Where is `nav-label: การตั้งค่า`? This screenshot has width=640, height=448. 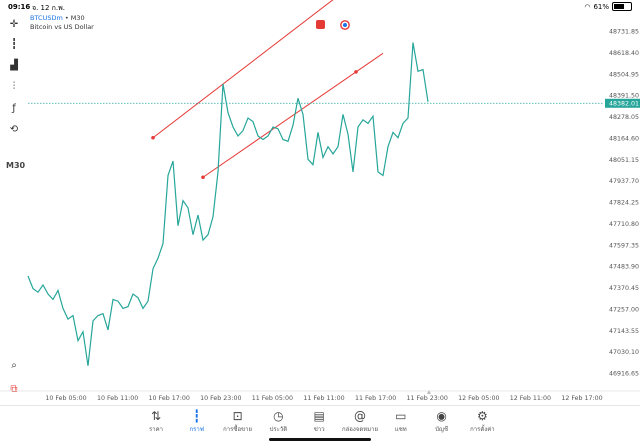
nav-label: การตั้งค่า is located at coordinates (482, 429).